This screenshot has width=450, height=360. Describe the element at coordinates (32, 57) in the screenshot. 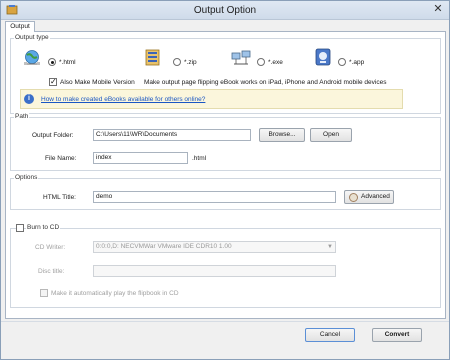

I see `globe-network-icon` at that location.